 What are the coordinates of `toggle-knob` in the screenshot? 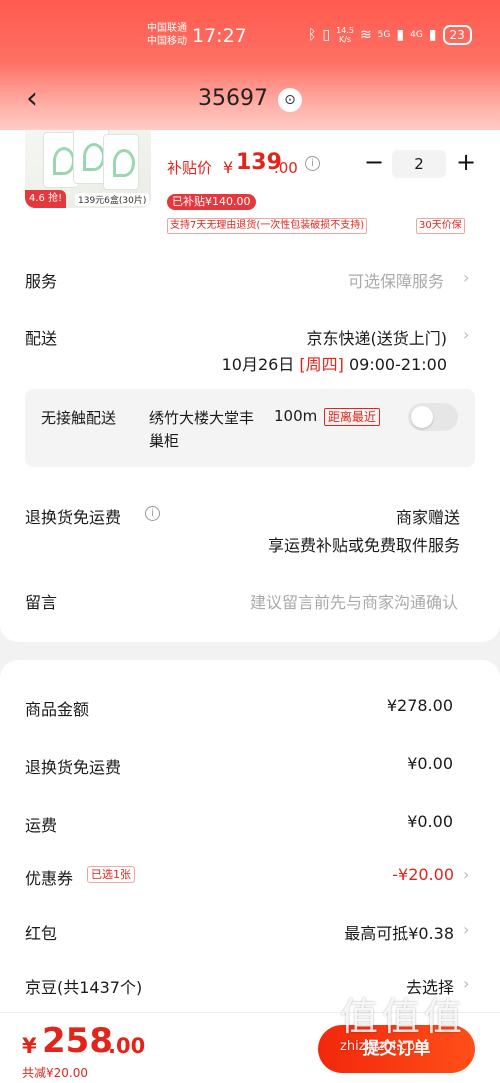 It's located at (422, 417).